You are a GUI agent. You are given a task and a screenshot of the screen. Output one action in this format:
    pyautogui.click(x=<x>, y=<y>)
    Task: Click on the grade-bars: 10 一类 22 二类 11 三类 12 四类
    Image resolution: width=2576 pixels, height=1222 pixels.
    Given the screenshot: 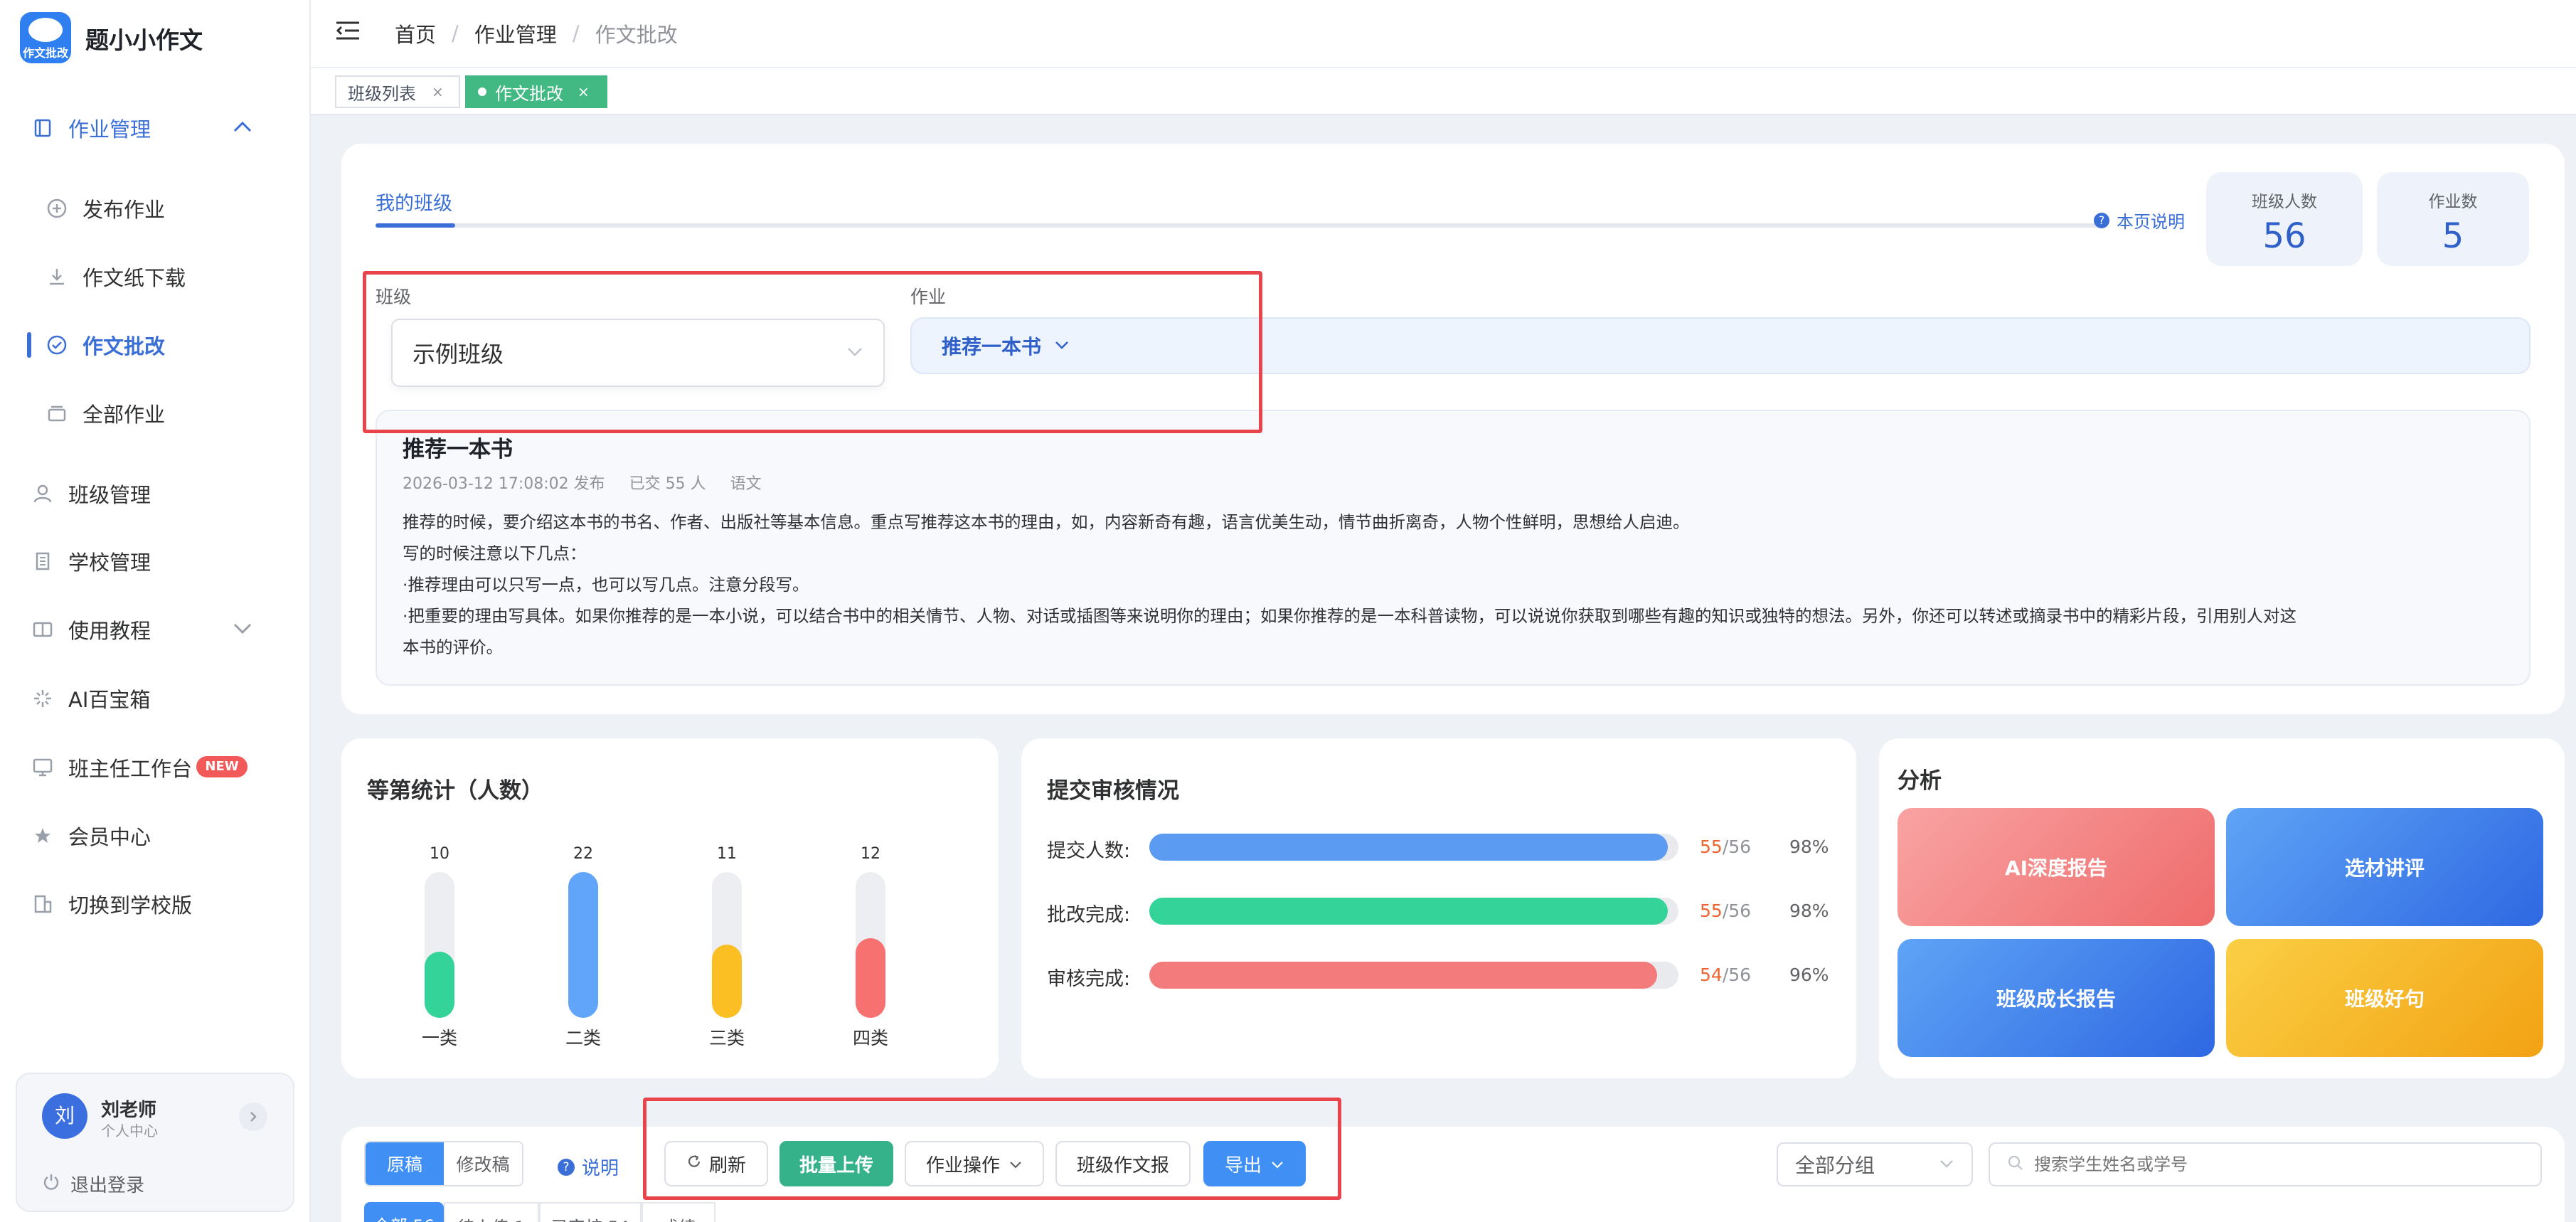 What is the action you would take?
    pyautogui.click(x=670, y=908)
    